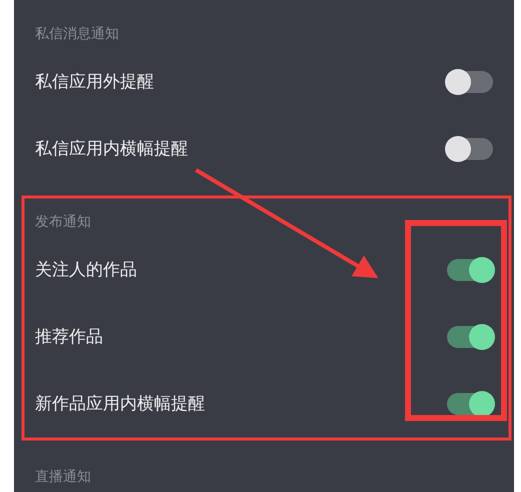 Image resolution: width=521 pixels, height=492 pixels. I want to click on setting-label: 推荐作品, so click(69, 337).